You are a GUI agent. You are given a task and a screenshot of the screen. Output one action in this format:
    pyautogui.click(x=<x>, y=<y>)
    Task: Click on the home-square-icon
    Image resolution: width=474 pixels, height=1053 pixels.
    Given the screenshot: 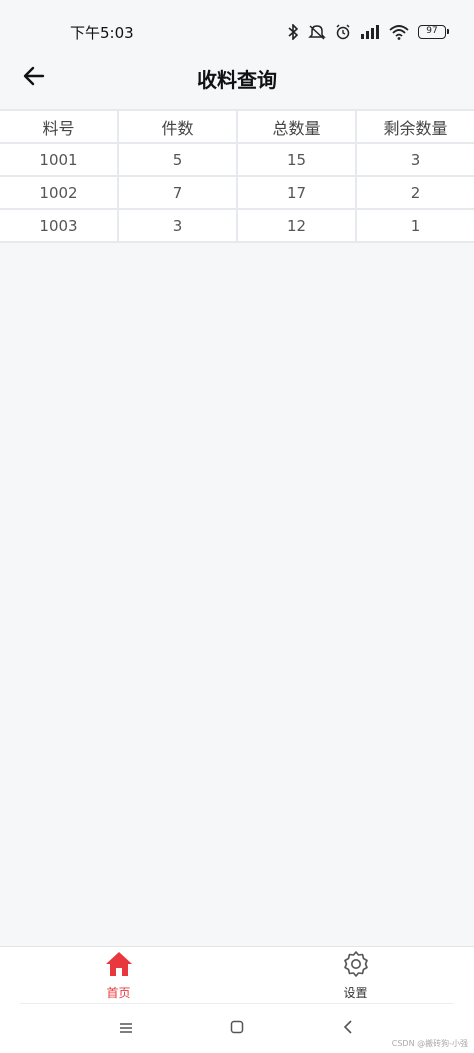 What is the action you would take?
    pyautogui.click(x=237, y=1028)
    